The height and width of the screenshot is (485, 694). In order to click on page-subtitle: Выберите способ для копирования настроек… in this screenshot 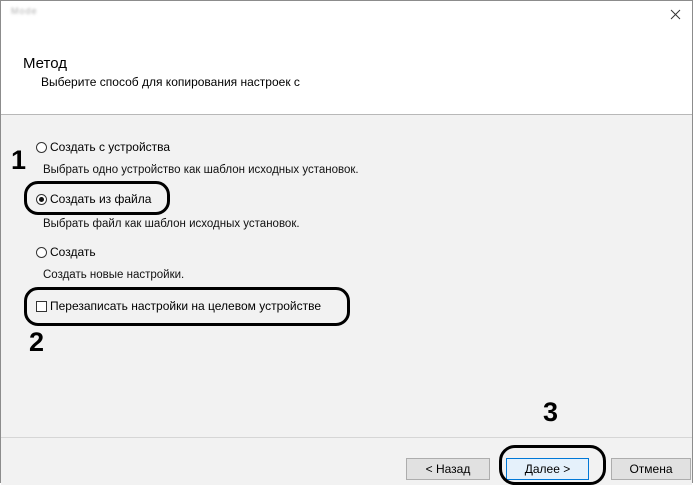, I will do `click(170, 82)`.